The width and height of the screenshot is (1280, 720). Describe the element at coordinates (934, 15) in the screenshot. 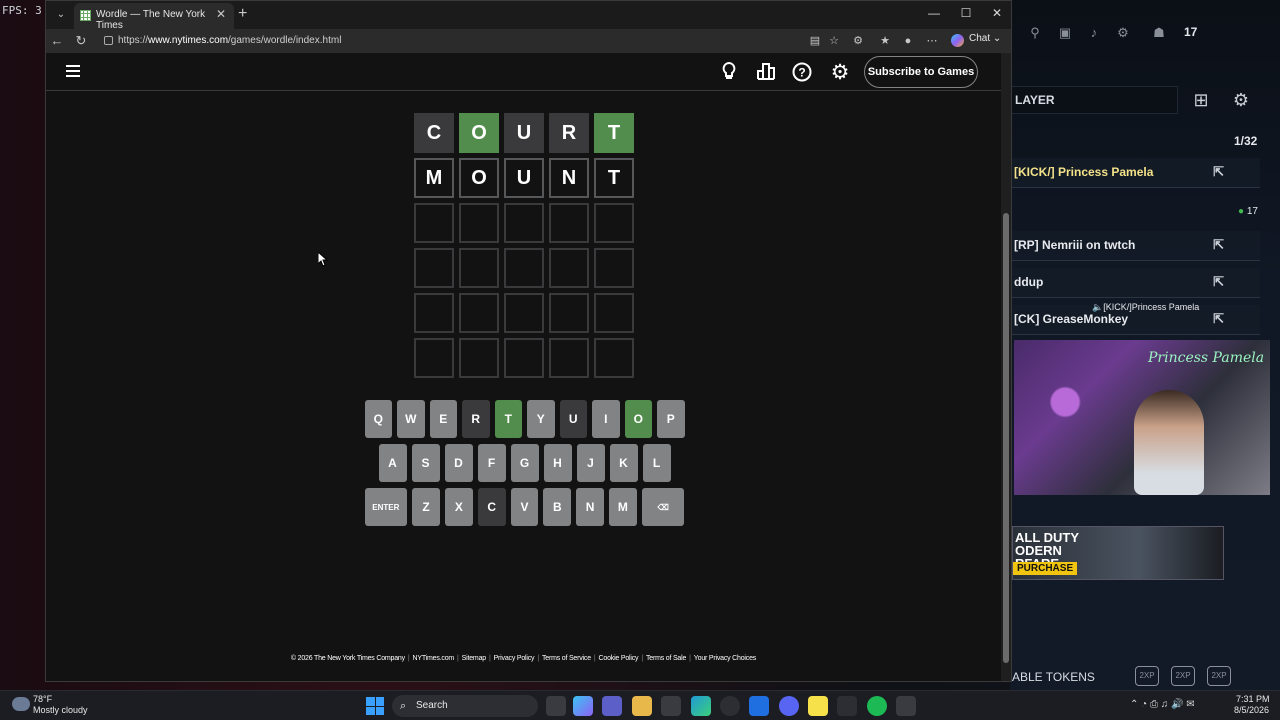

I see `minimize-icon: —` at that location.